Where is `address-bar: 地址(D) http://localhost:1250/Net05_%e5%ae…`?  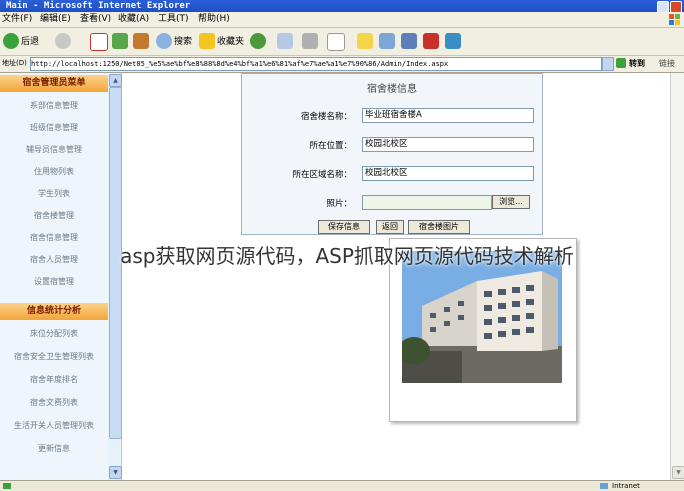 address-bar: 地址(D) http://localhost:1250/Net05_%e5%ae… is located at coordinates (342, 64).